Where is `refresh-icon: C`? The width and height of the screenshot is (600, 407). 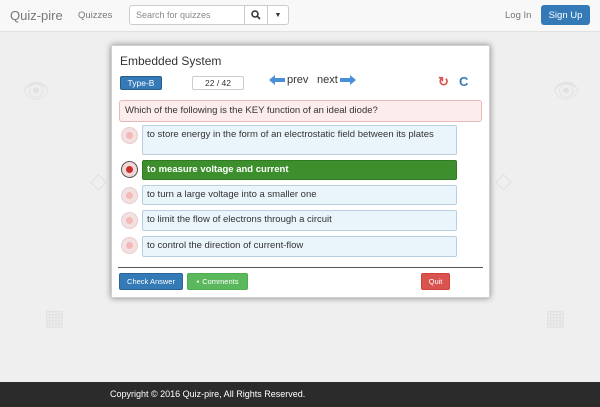
refresh-icon: C is located at coordinates (463, 81).